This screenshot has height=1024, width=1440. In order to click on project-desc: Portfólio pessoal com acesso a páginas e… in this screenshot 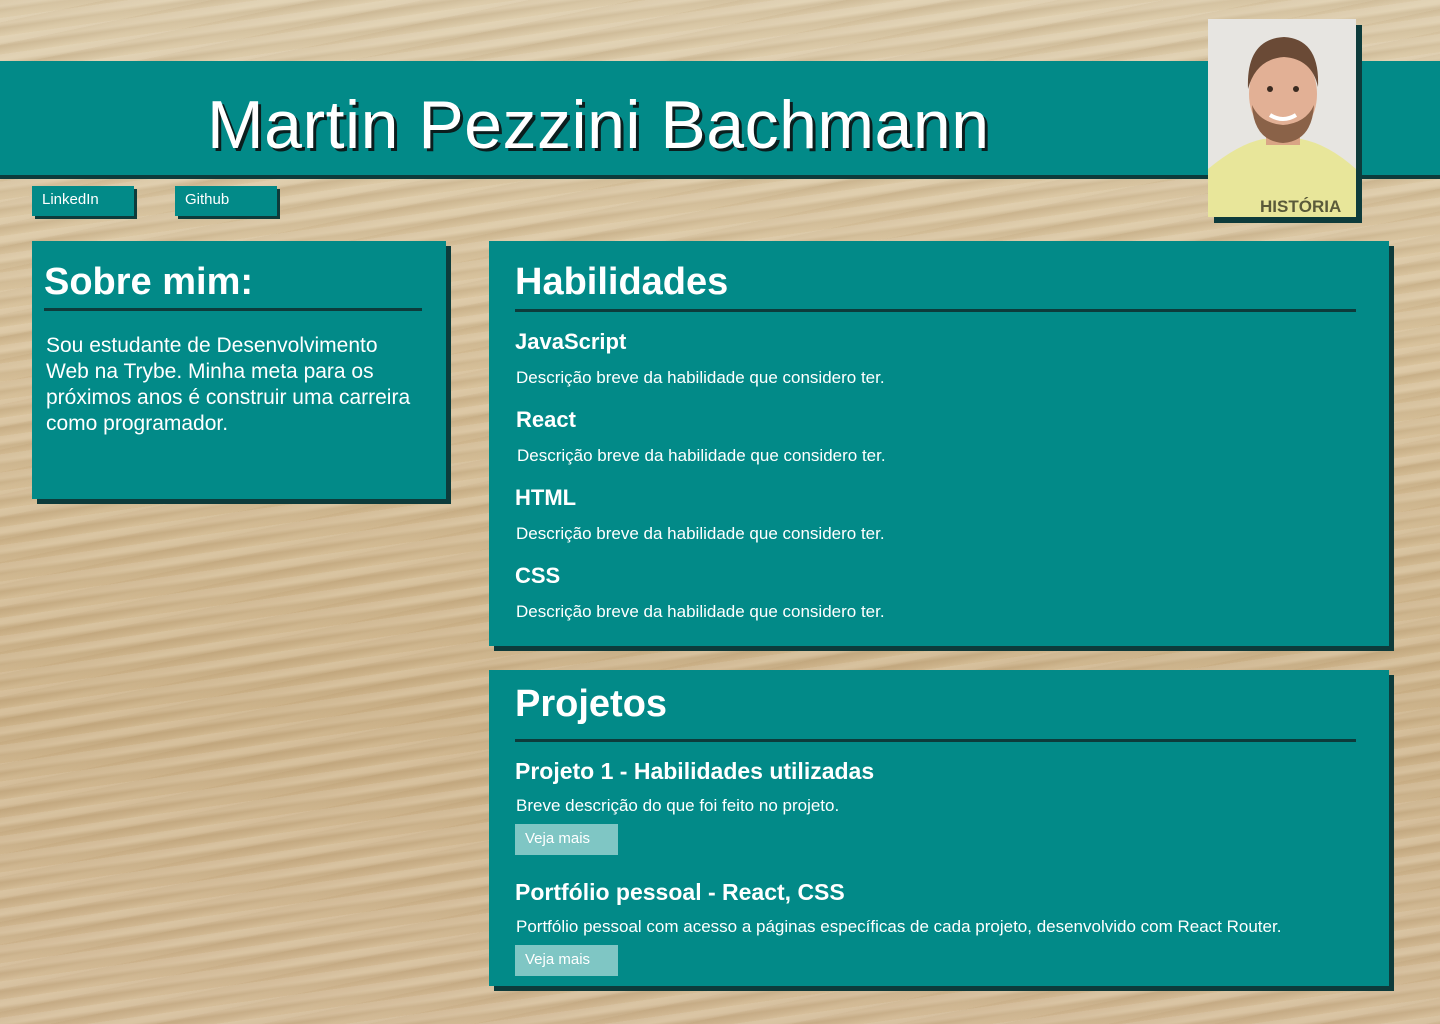, I will do `click(899, 926)`.